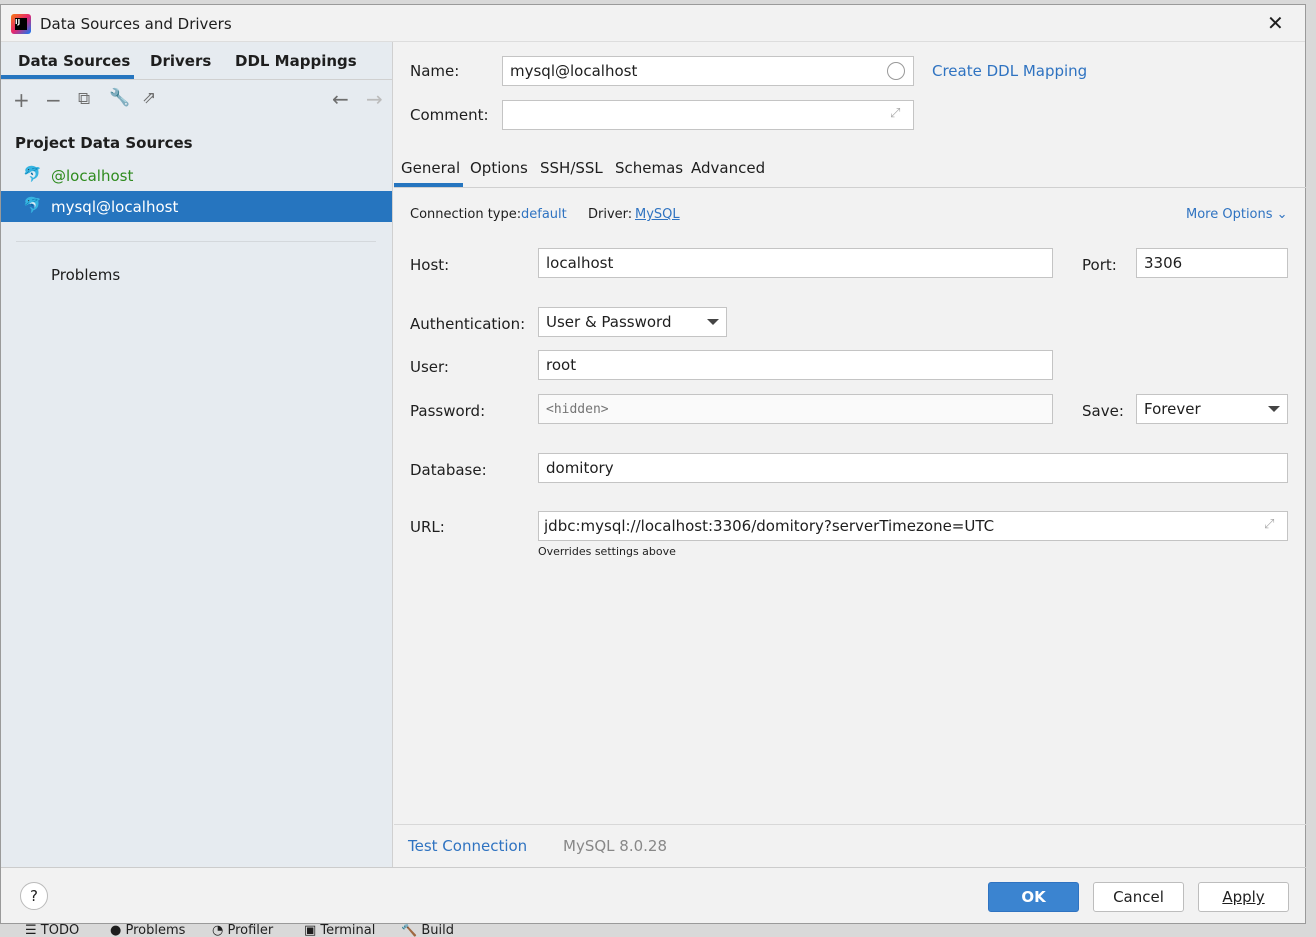 The image size is (1316, 937). I want to click on tab-ddl-mappings: DDL Mappings, so click(296, 61).